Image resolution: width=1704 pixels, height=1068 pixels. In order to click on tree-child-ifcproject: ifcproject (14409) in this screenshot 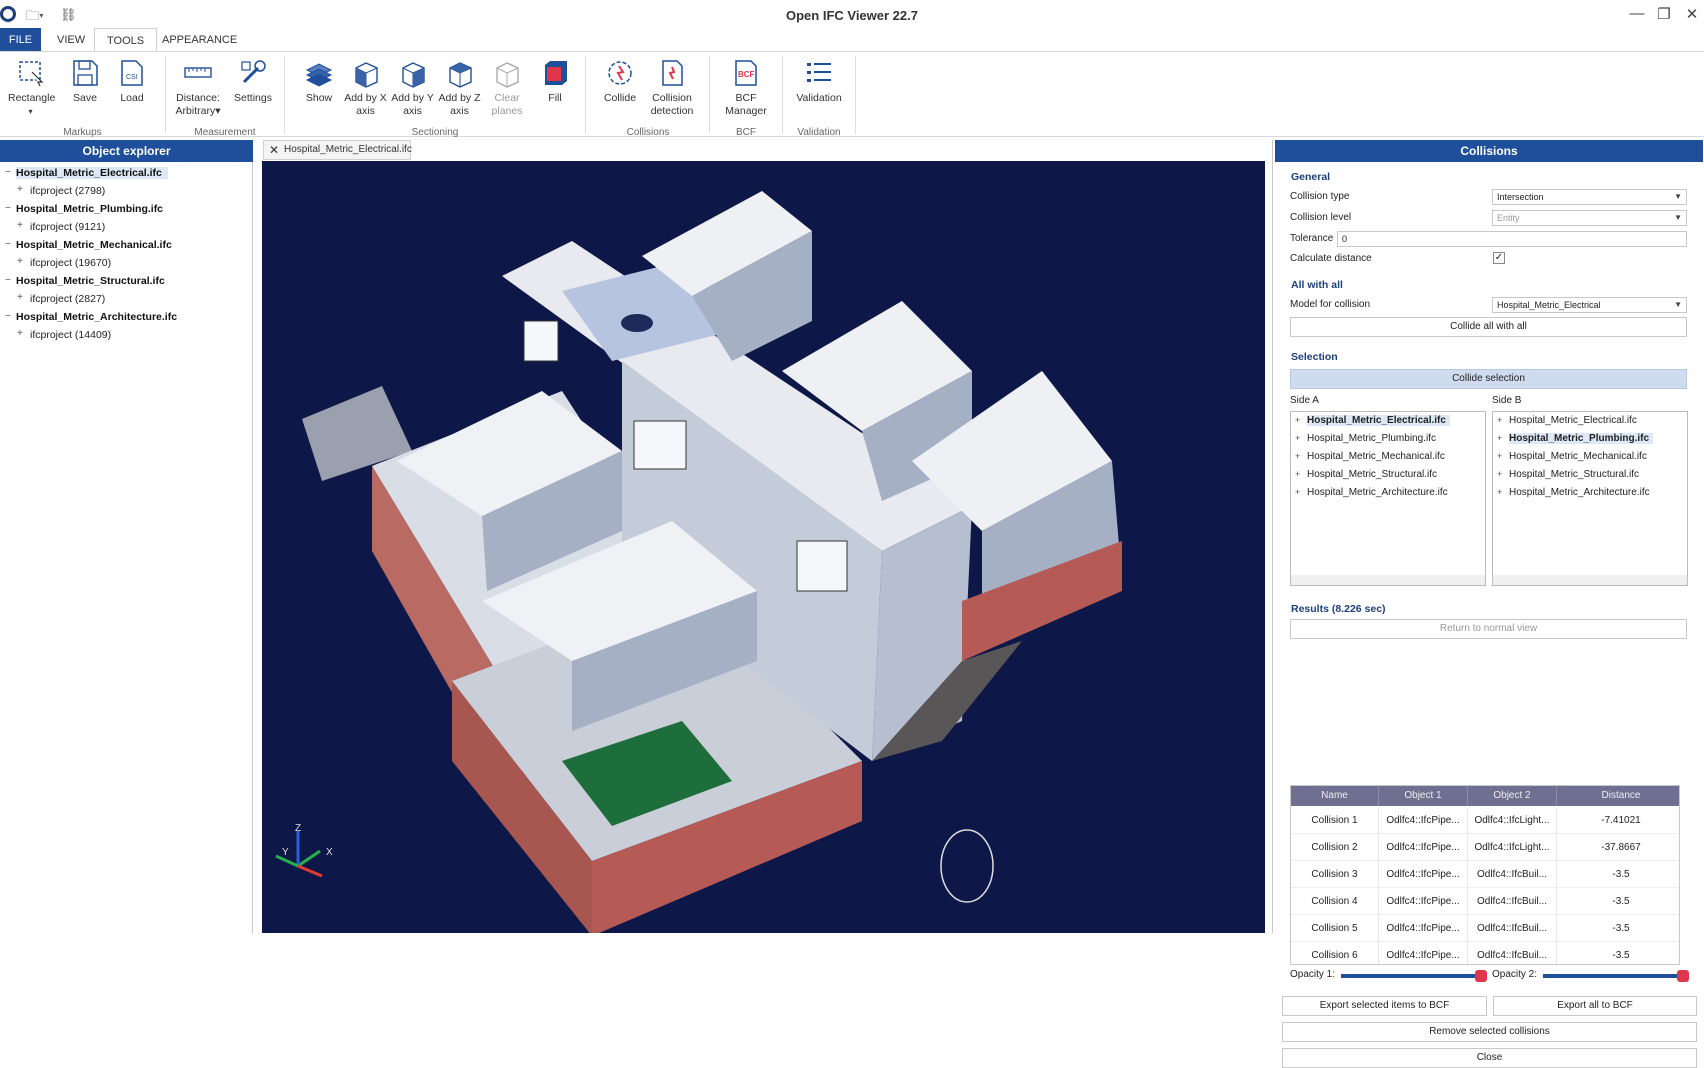, I will do `click(70, 335)`.